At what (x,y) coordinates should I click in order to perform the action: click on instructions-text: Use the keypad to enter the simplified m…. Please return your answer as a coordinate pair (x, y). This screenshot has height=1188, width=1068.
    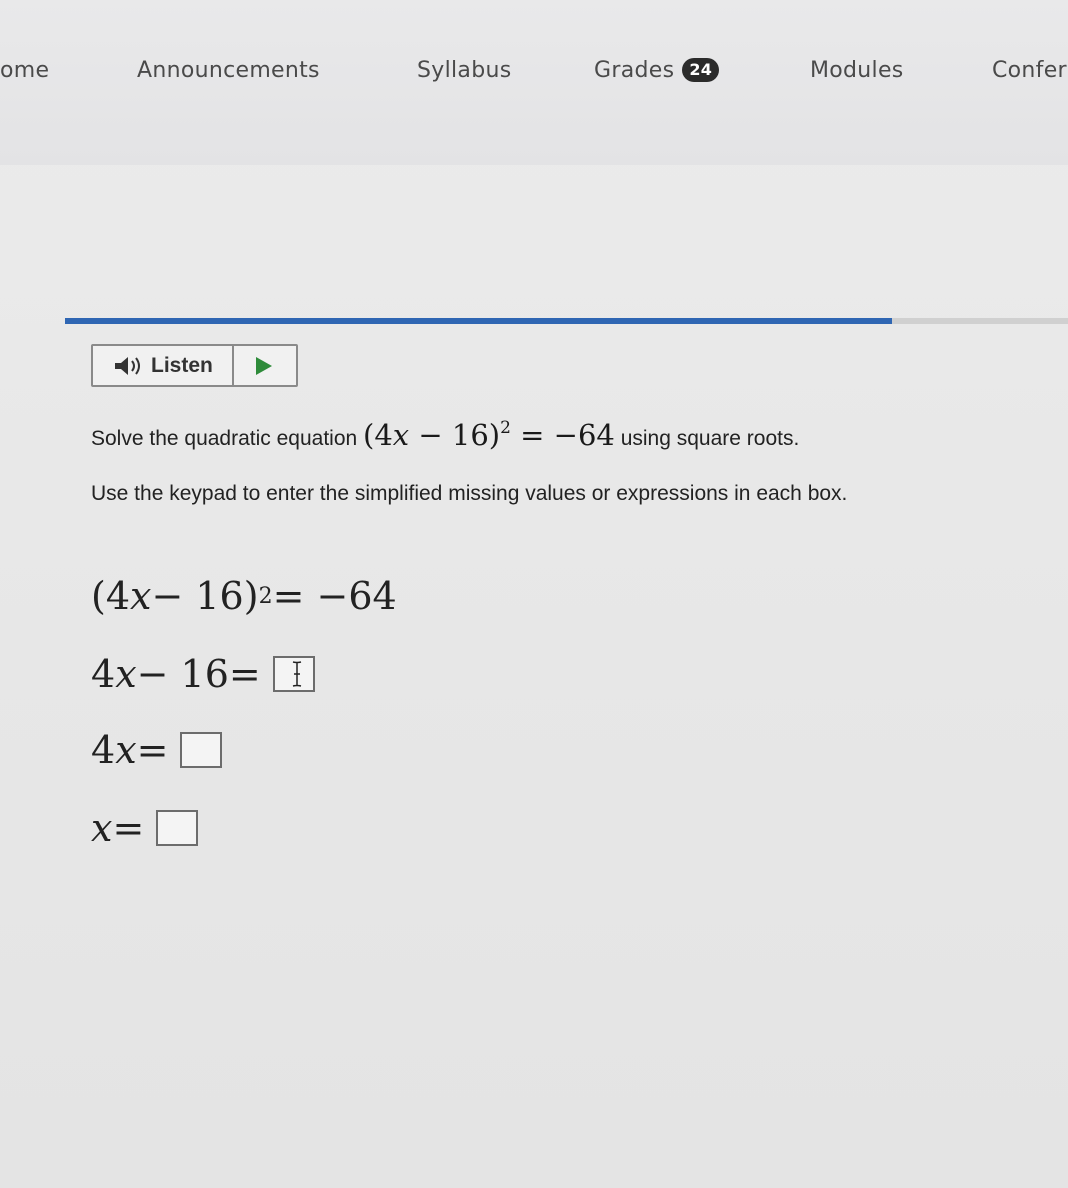
    Looking at the image, I should click on (469, 493).